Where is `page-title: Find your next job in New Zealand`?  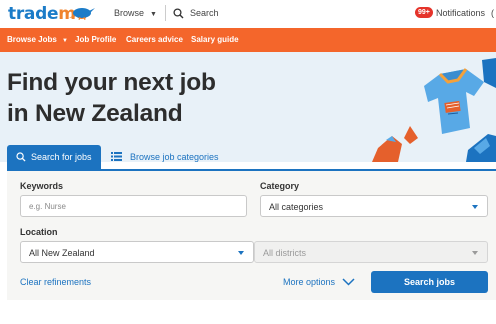
page-title: Find your next job in New Zealand is located at coordinates (111, 98).